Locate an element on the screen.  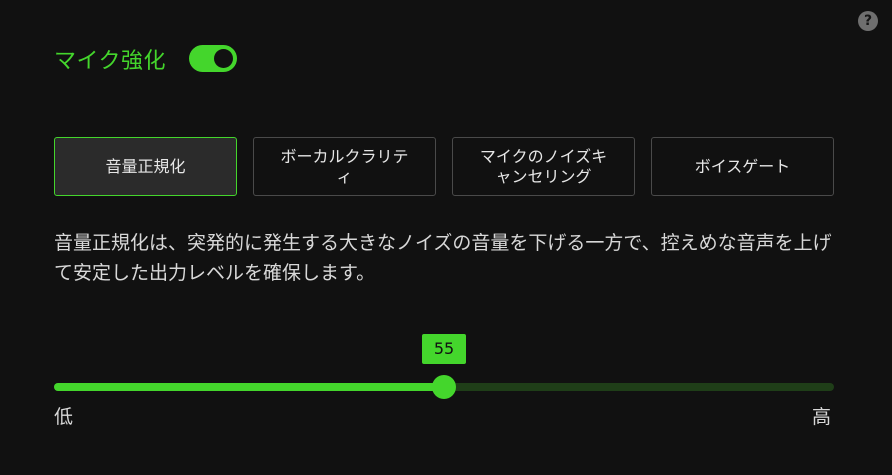
level-slider: 55 is located at coordinates (444, 366).